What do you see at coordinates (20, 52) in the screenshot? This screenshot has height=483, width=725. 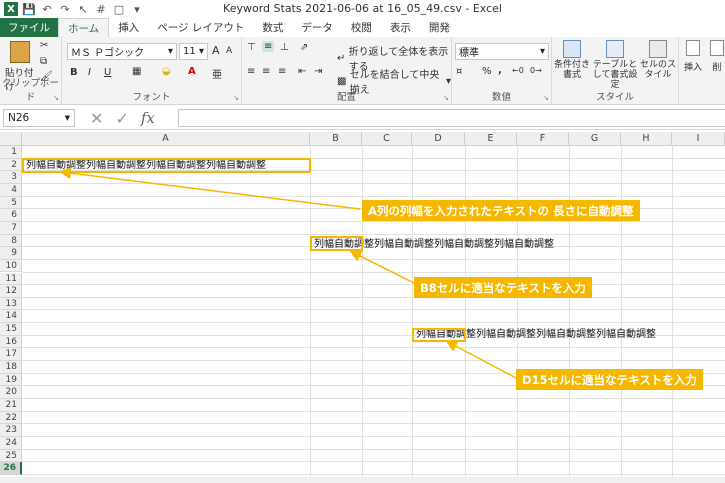 I see `paste-icon` at bounding box center [20, 52].